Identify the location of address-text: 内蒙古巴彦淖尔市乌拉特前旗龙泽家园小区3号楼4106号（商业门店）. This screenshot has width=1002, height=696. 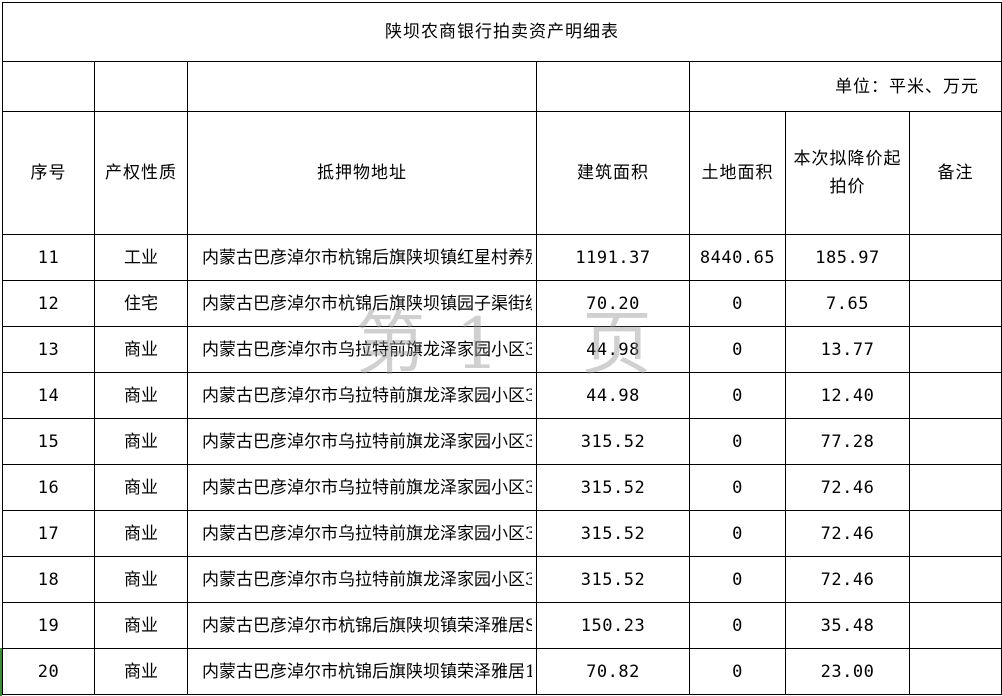
(367, 349).